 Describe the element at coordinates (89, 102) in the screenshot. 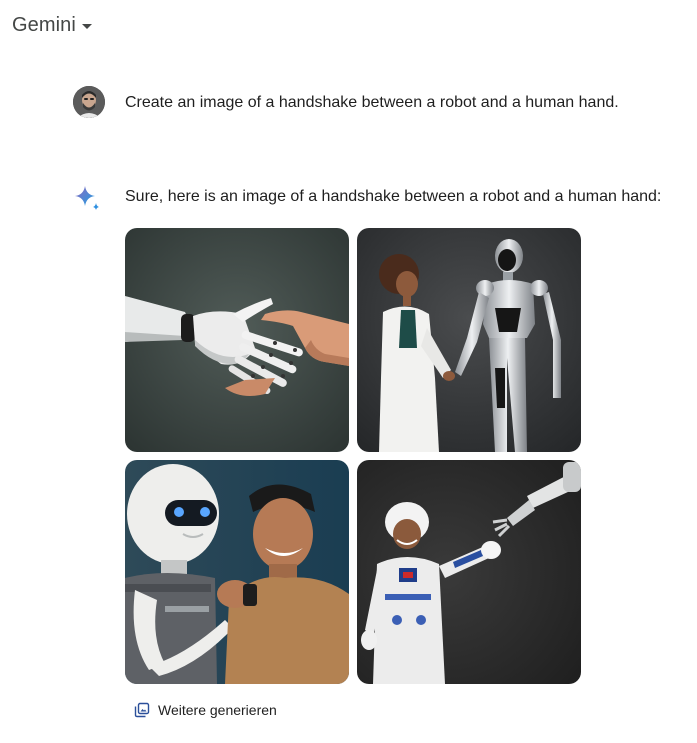

I see `user-avatar` at that location.